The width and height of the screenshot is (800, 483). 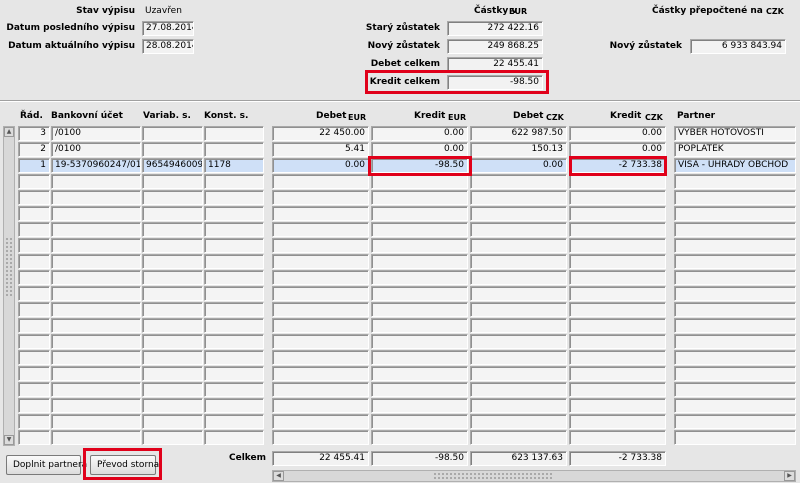 What do you see at coordinates (789, 476) in the screenshot?
I see `scroll-right-icon: ▶` at bounding box center [789, 476].